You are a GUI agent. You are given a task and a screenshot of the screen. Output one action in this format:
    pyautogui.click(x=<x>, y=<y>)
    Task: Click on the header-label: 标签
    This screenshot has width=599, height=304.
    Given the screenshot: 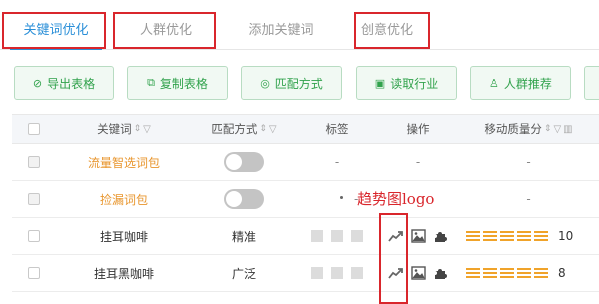 What is the action you would take?
    pyautogui.click(x=337, y=129)
    